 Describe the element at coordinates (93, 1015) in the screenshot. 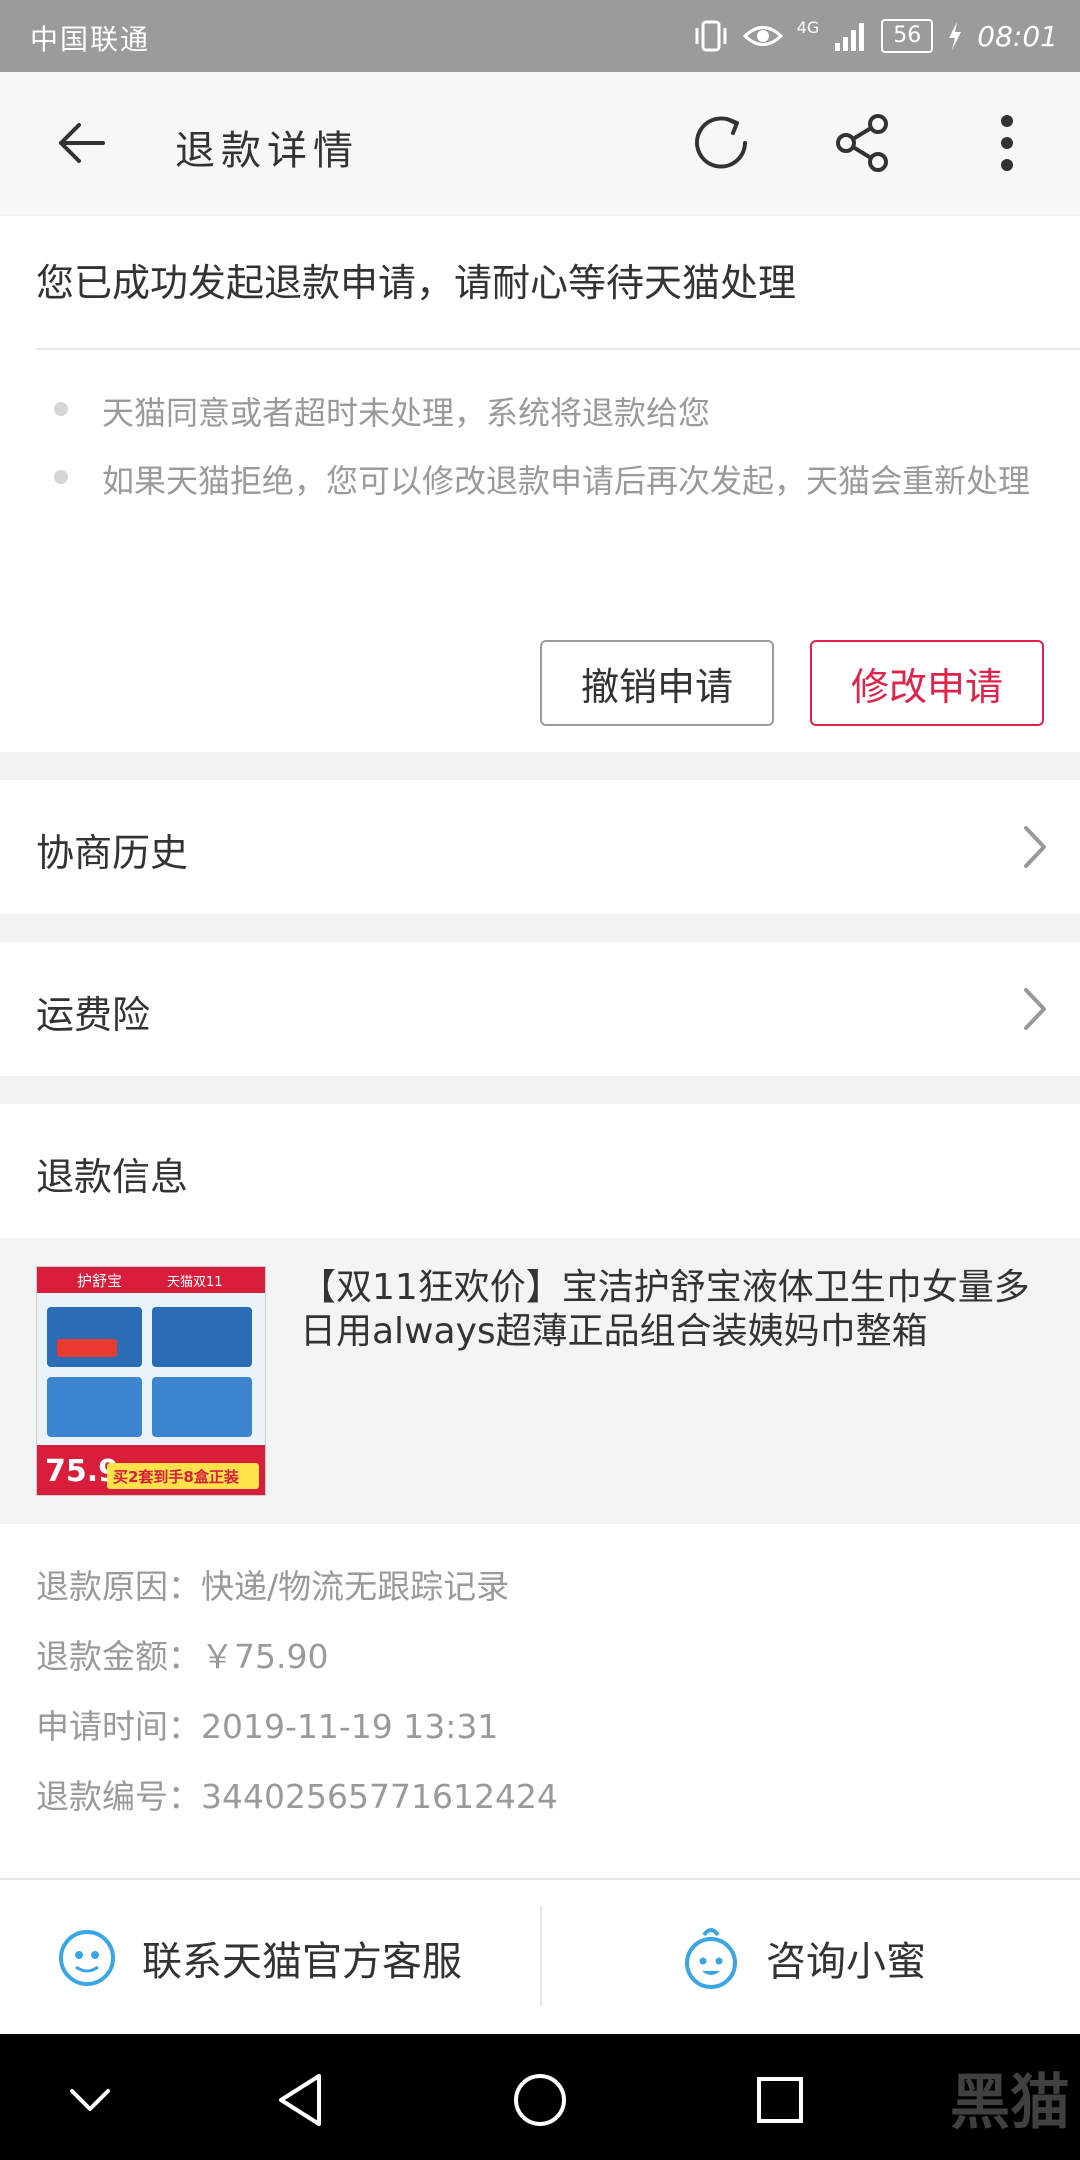

I see `shipping-insurance-label: 运费险` at that location.